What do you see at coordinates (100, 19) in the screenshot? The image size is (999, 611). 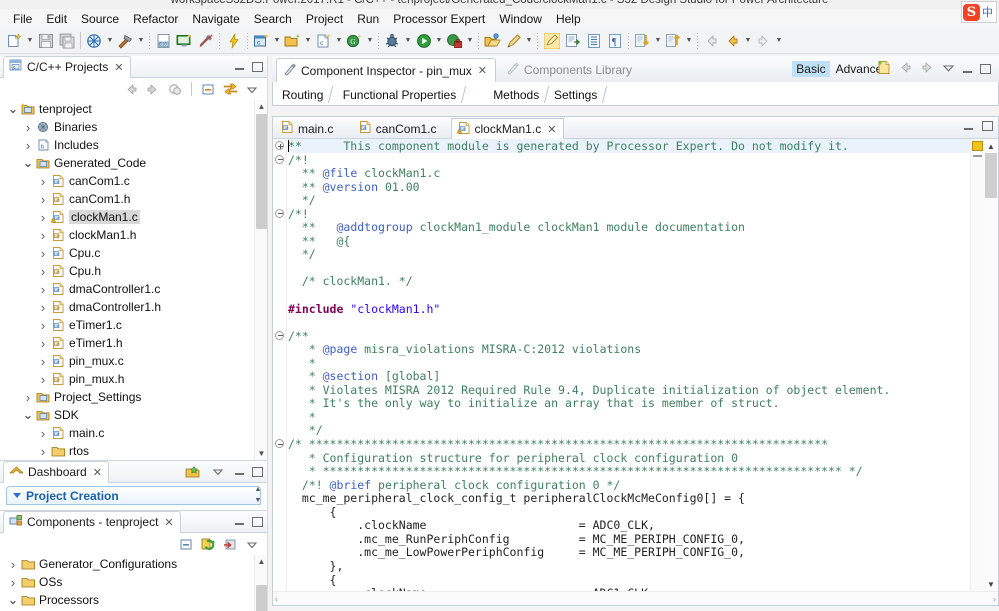 I see `menu-source: Source` at bounding box center [100, 19].